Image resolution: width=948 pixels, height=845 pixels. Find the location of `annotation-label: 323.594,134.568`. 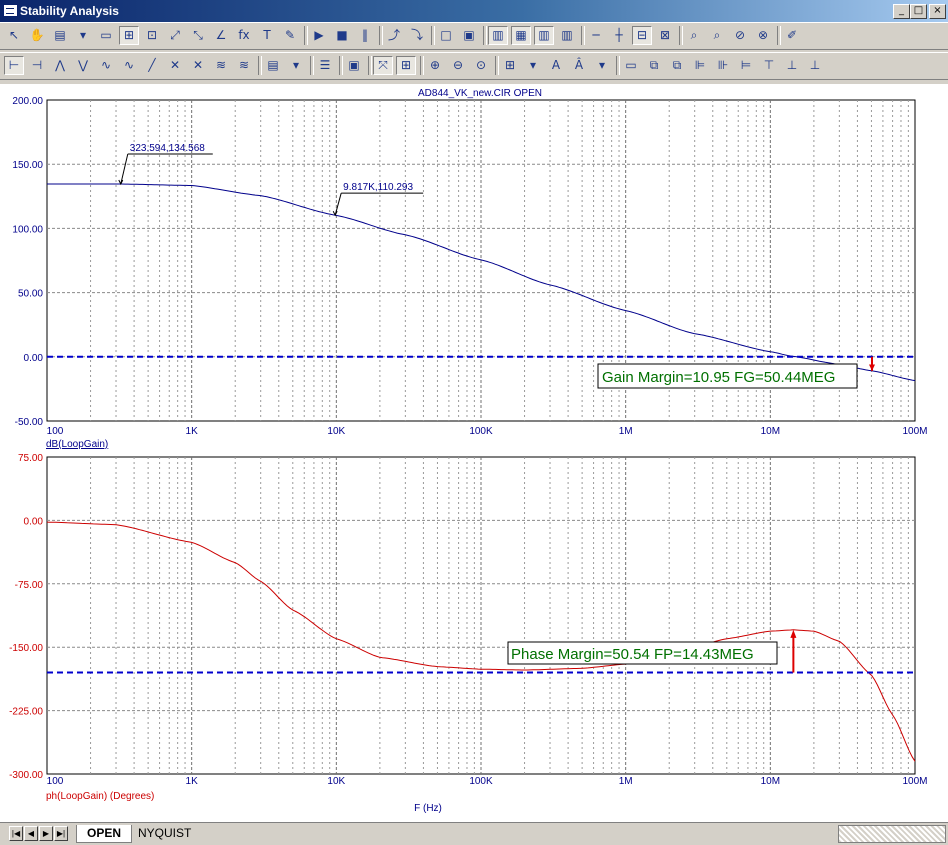

annotation-label: 323.594,134.568 is located at coordinates (168, 148).